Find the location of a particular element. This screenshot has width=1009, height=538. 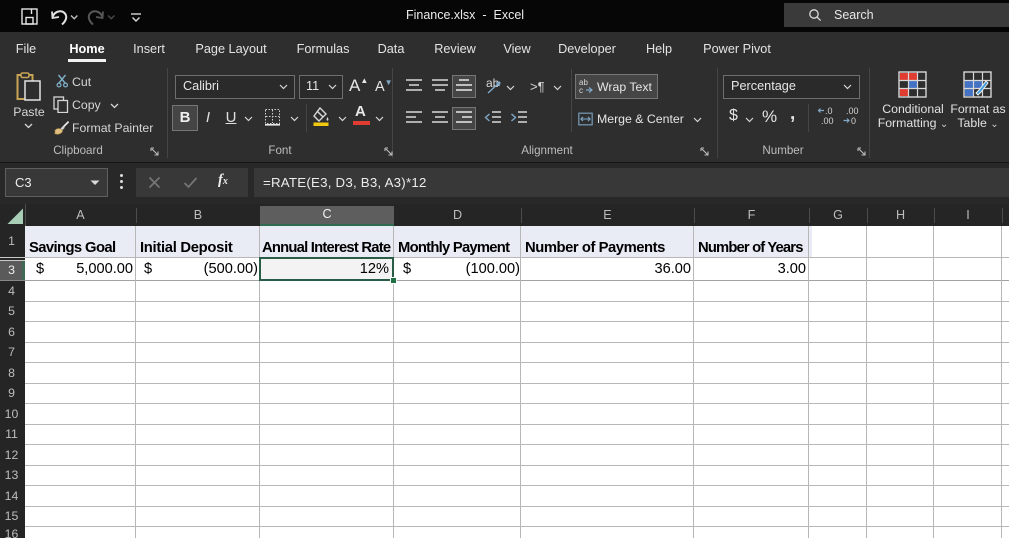

svg-text: c is located at coordinates (581, 90).